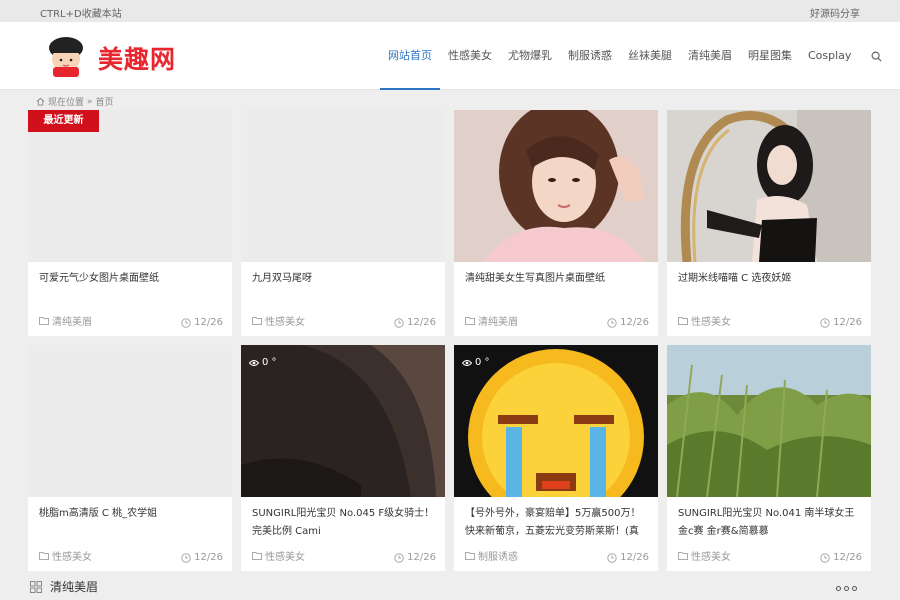 This screenshot has height=600, width=900. What do you see at coordinates (530, 56) in the screenshot?
I see `nav-item-busty: 尤物爆乳` at bounding box center [530, 56].